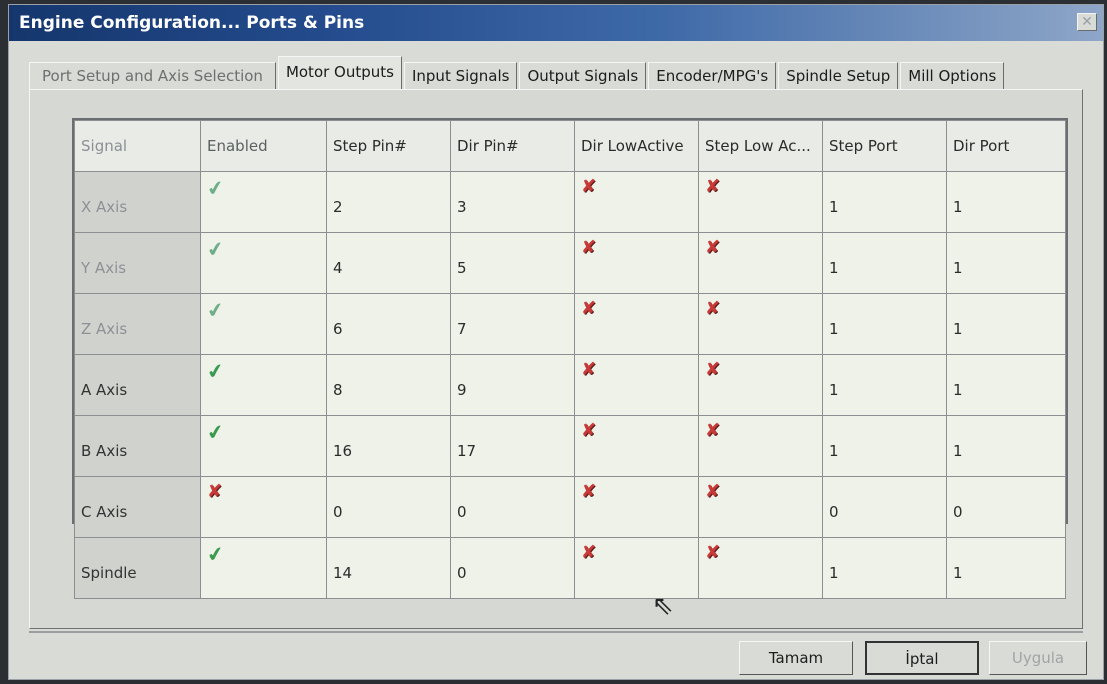  Describe the element at coordinates (1006, 146) in the screenshot. I see `header-dir-port: Dir Port` at that location.